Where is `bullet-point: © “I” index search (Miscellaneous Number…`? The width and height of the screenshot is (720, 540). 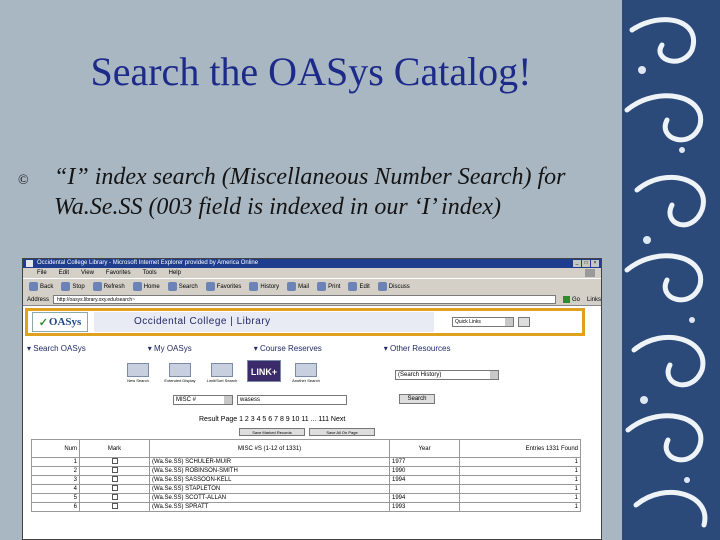 bullet-point: © “I” index search (Miscellaneous Number… is located at coordinates (315, 192).